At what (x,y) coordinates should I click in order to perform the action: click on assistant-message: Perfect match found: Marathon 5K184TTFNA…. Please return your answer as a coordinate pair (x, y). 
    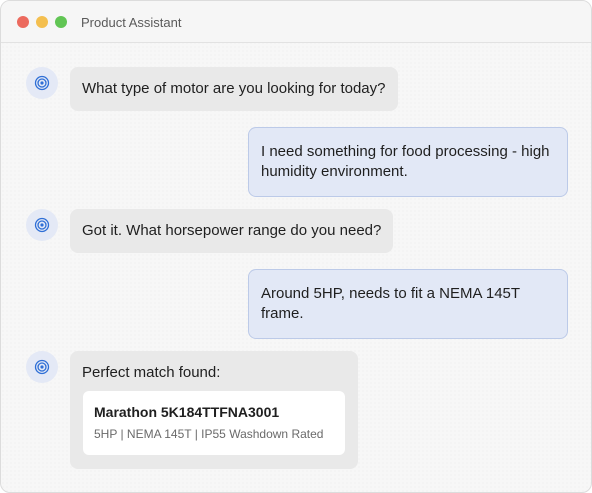
    Looking at the image, I should click on (214, 410).